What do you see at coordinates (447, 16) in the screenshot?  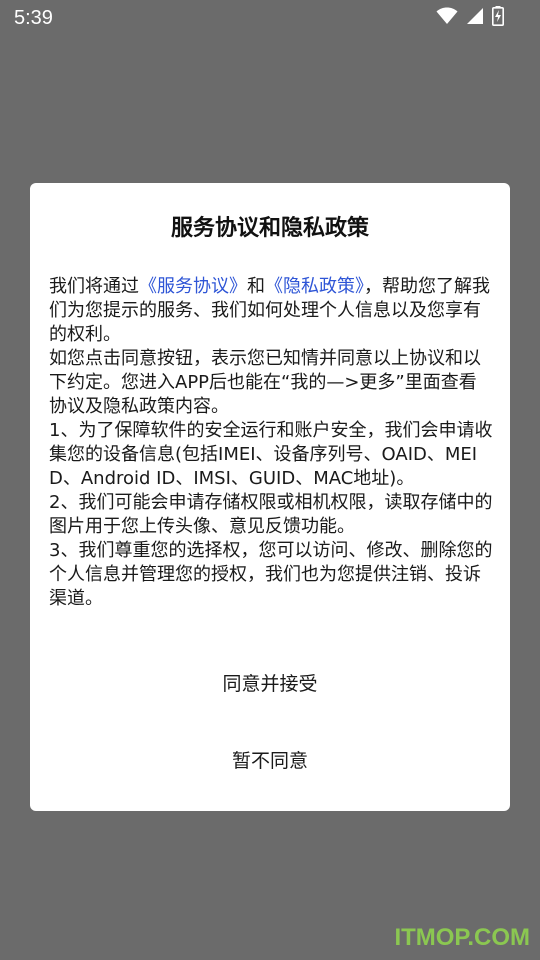 I see `wifi-icon` at bounding box center [447, 16].